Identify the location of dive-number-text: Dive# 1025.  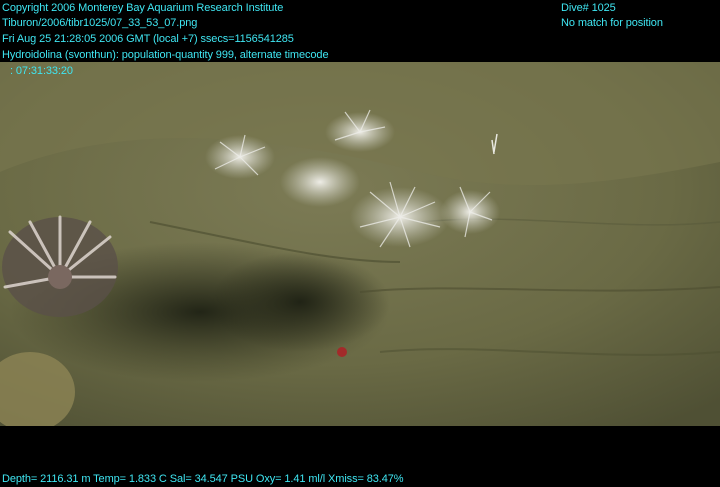
(588, 8).